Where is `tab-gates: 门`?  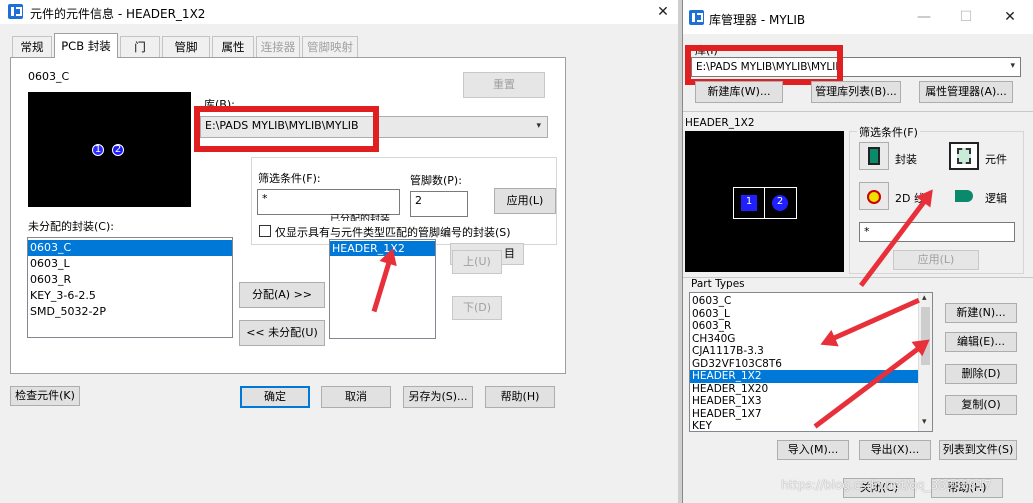 tab-gates: 门 is located at coordinates (140, 47).